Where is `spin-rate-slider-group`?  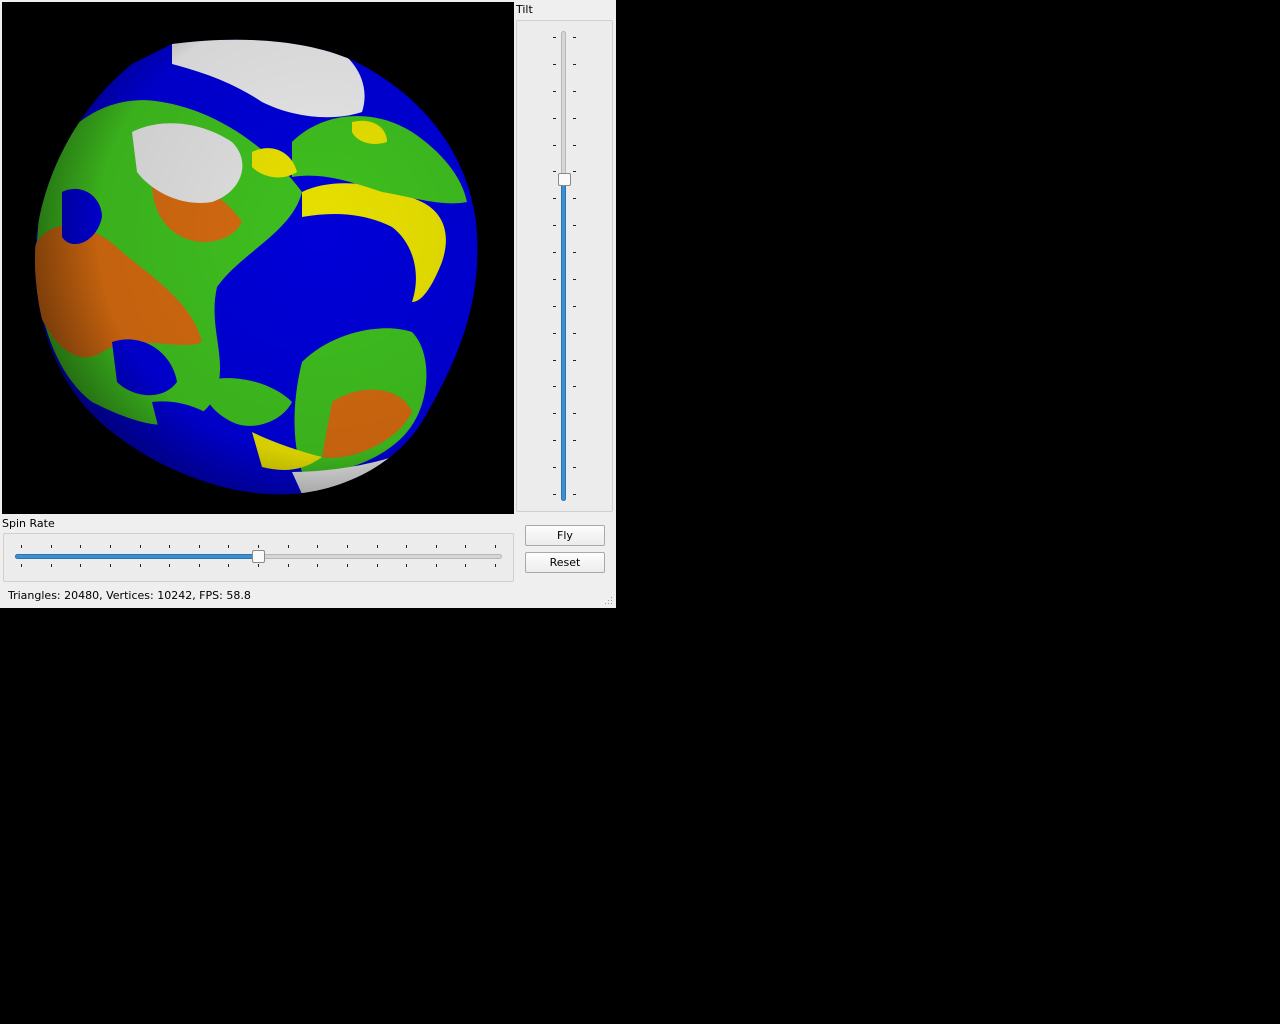 spin-rate-slider-group is located at coordinates (258, 557).